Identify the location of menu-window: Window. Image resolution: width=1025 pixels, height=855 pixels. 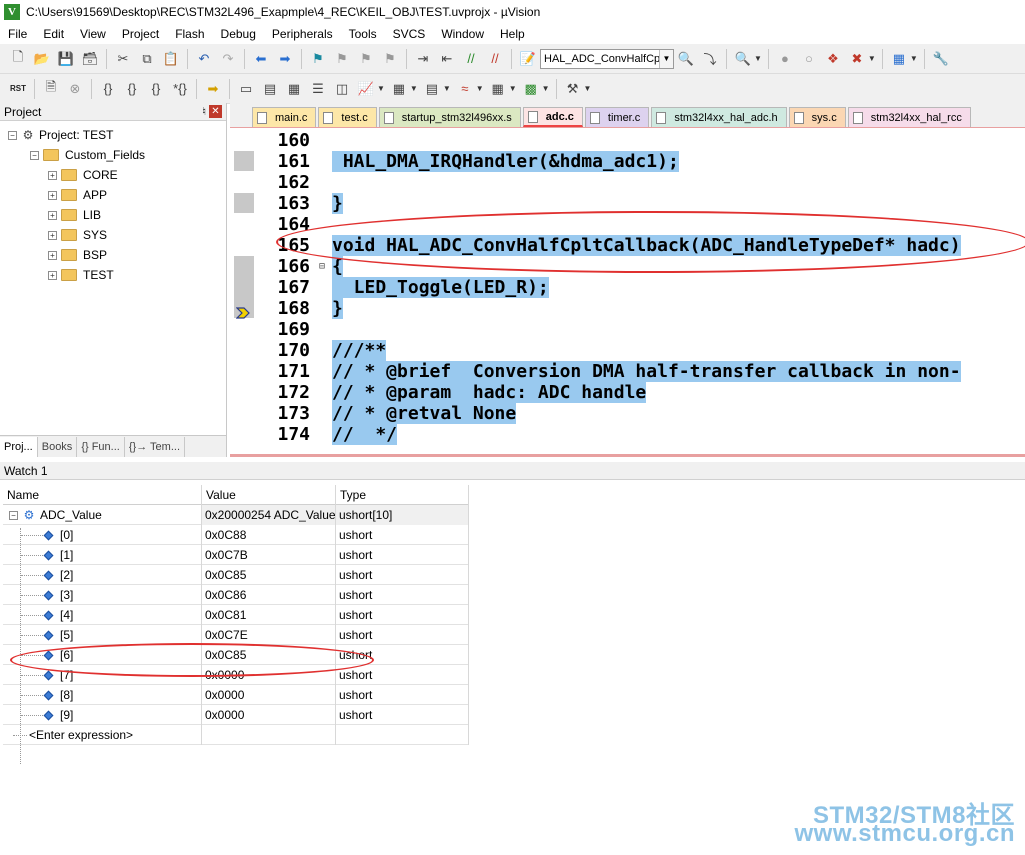
(462, 34).